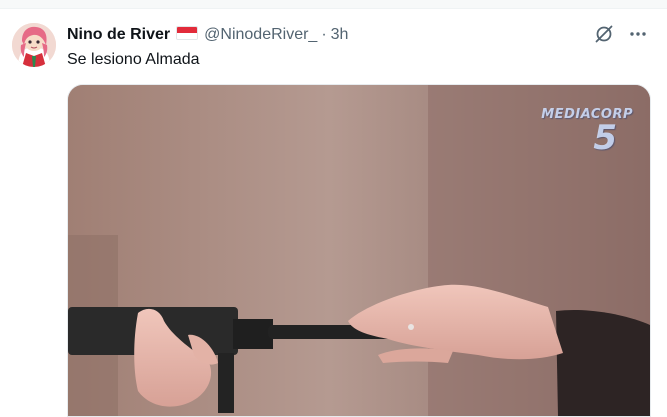 This screenshot has width=667, height=417. I want to click on previous-post-divider, so click(333, 4).